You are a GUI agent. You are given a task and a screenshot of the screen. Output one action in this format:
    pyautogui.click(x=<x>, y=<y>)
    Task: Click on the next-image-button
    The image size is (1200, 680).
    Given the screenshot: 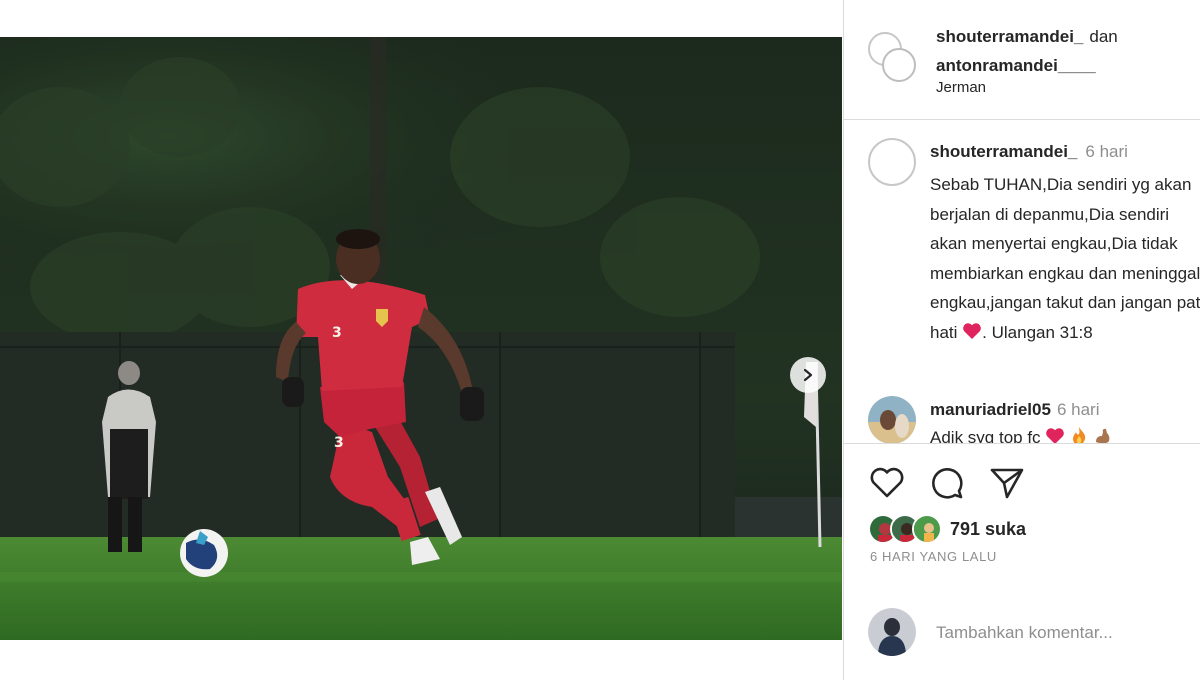 What is the action you would take?
    pyautogui.click(x=808, y=375)
    